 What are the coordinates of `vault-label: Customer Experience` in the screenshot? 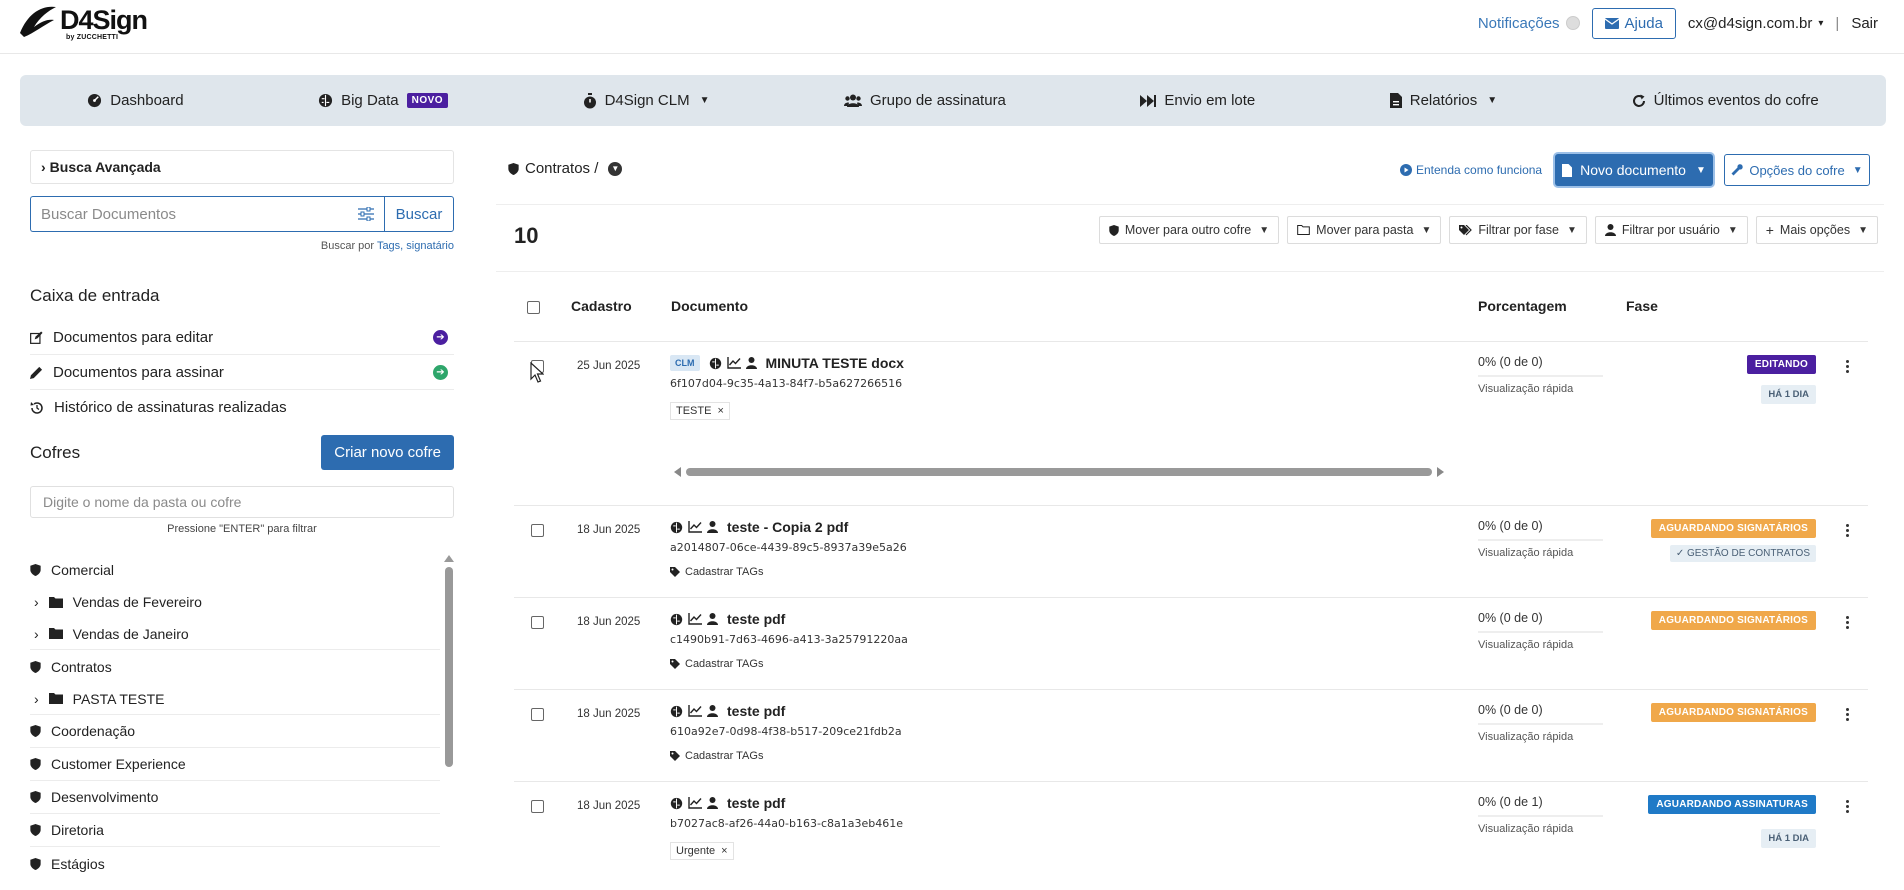 It's located at (118, 764).